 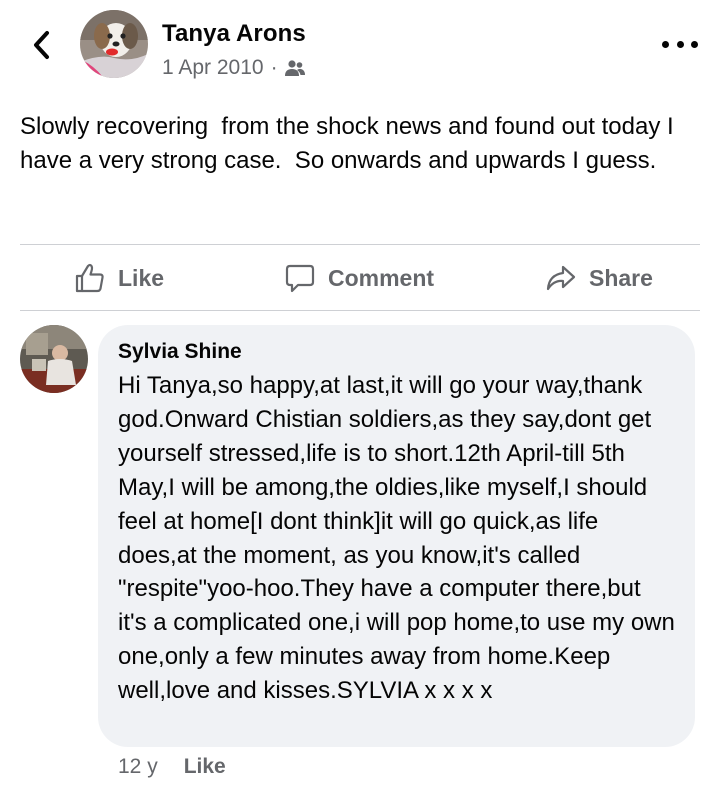 I want to click on comment-button: Comment, so click(x=359, y=278).